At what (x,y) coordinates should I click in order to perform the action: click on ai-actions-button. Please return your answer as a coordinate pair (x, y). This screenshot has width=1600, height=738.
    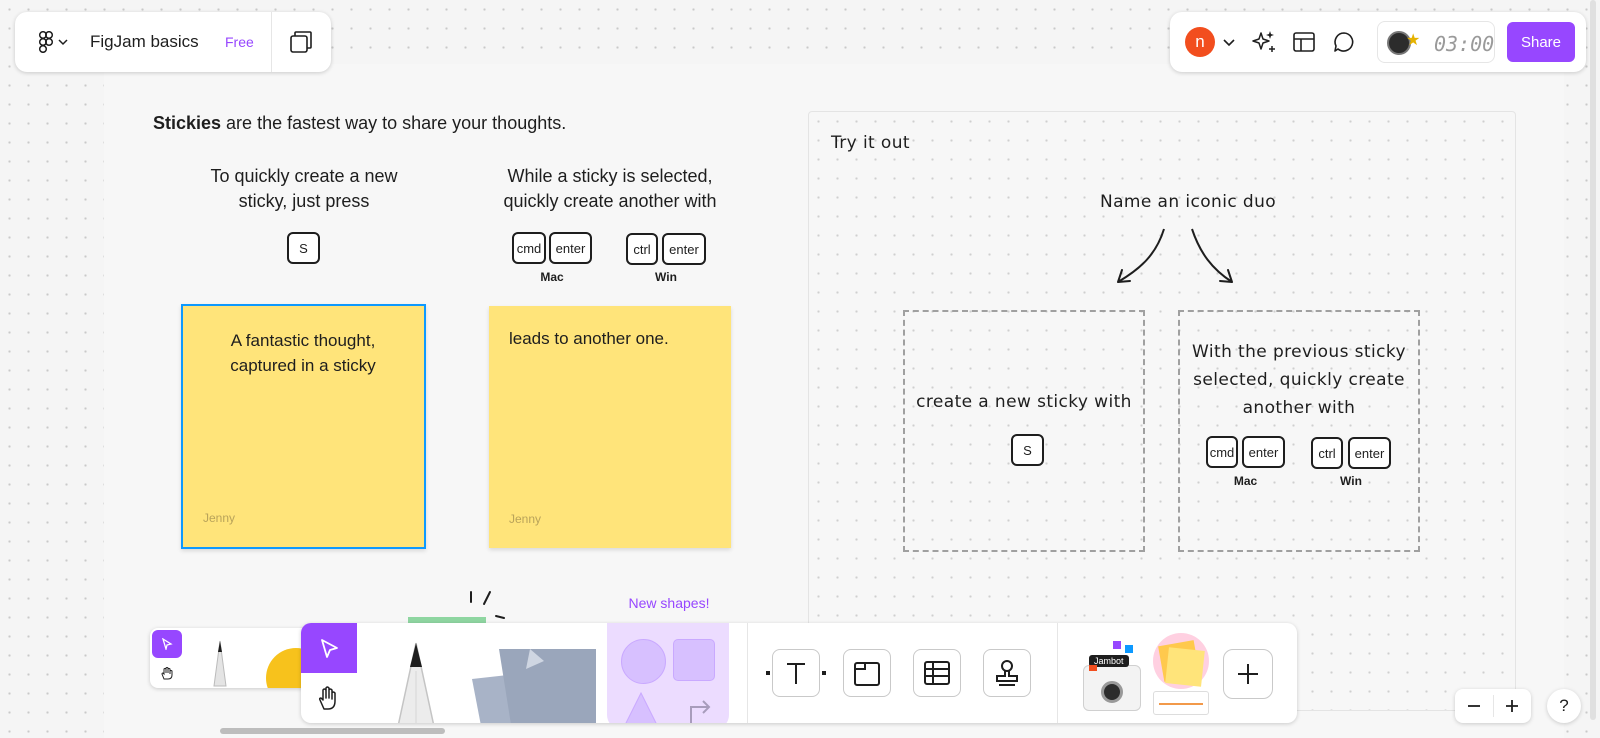
    Looking at the image, I should click on (1264, 42).